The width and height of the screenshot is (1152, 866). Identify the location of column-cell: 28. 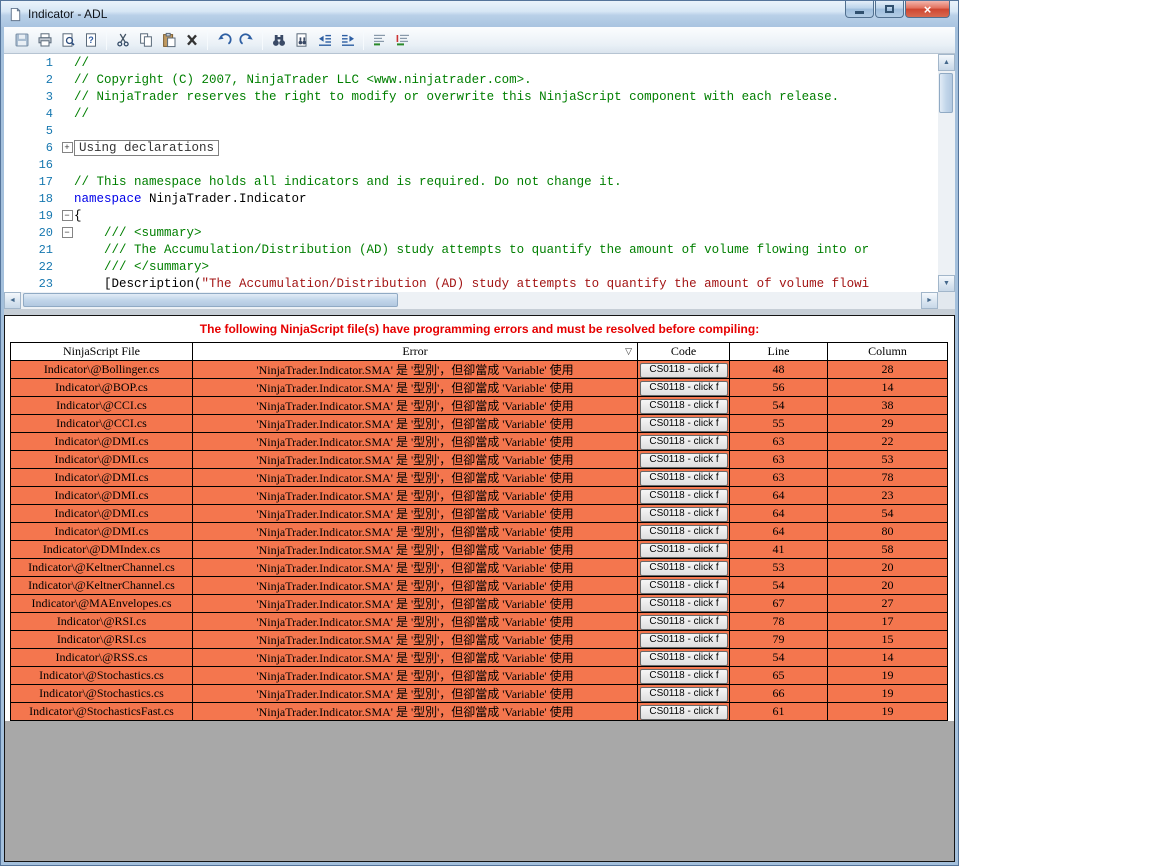
(887, 369).